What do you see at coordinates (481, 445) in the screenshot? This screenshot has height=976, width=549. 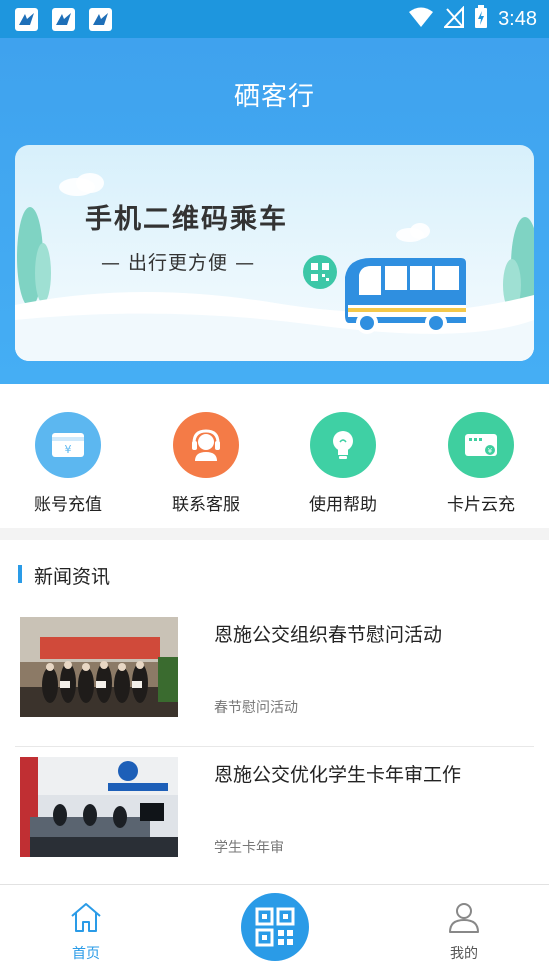 I see `card-icon: ¥` at bounding box center [481, 445].